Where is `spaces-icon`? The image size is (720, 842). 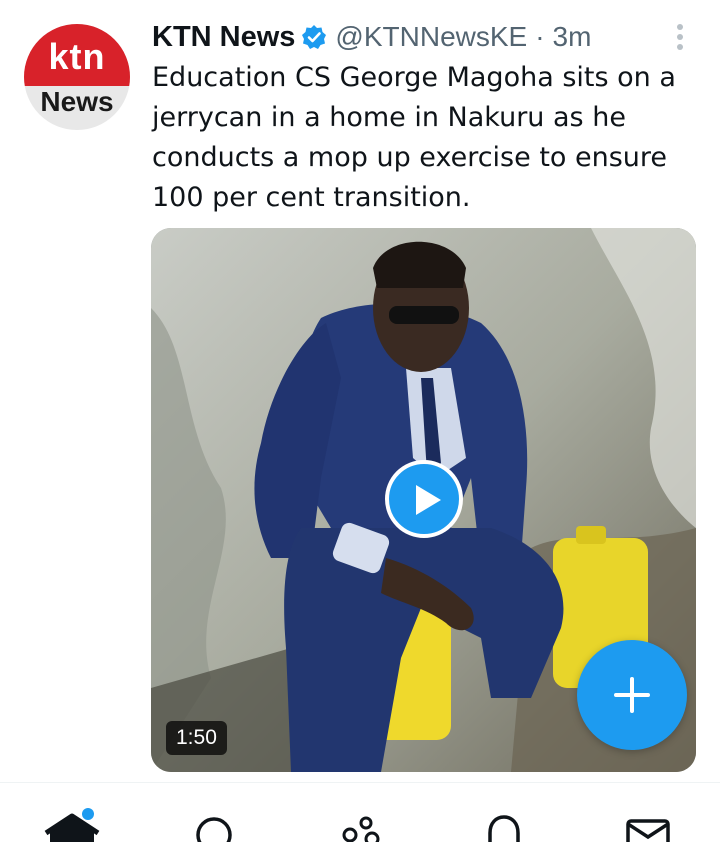 spaces-icon is located at coordinates (361, 829).